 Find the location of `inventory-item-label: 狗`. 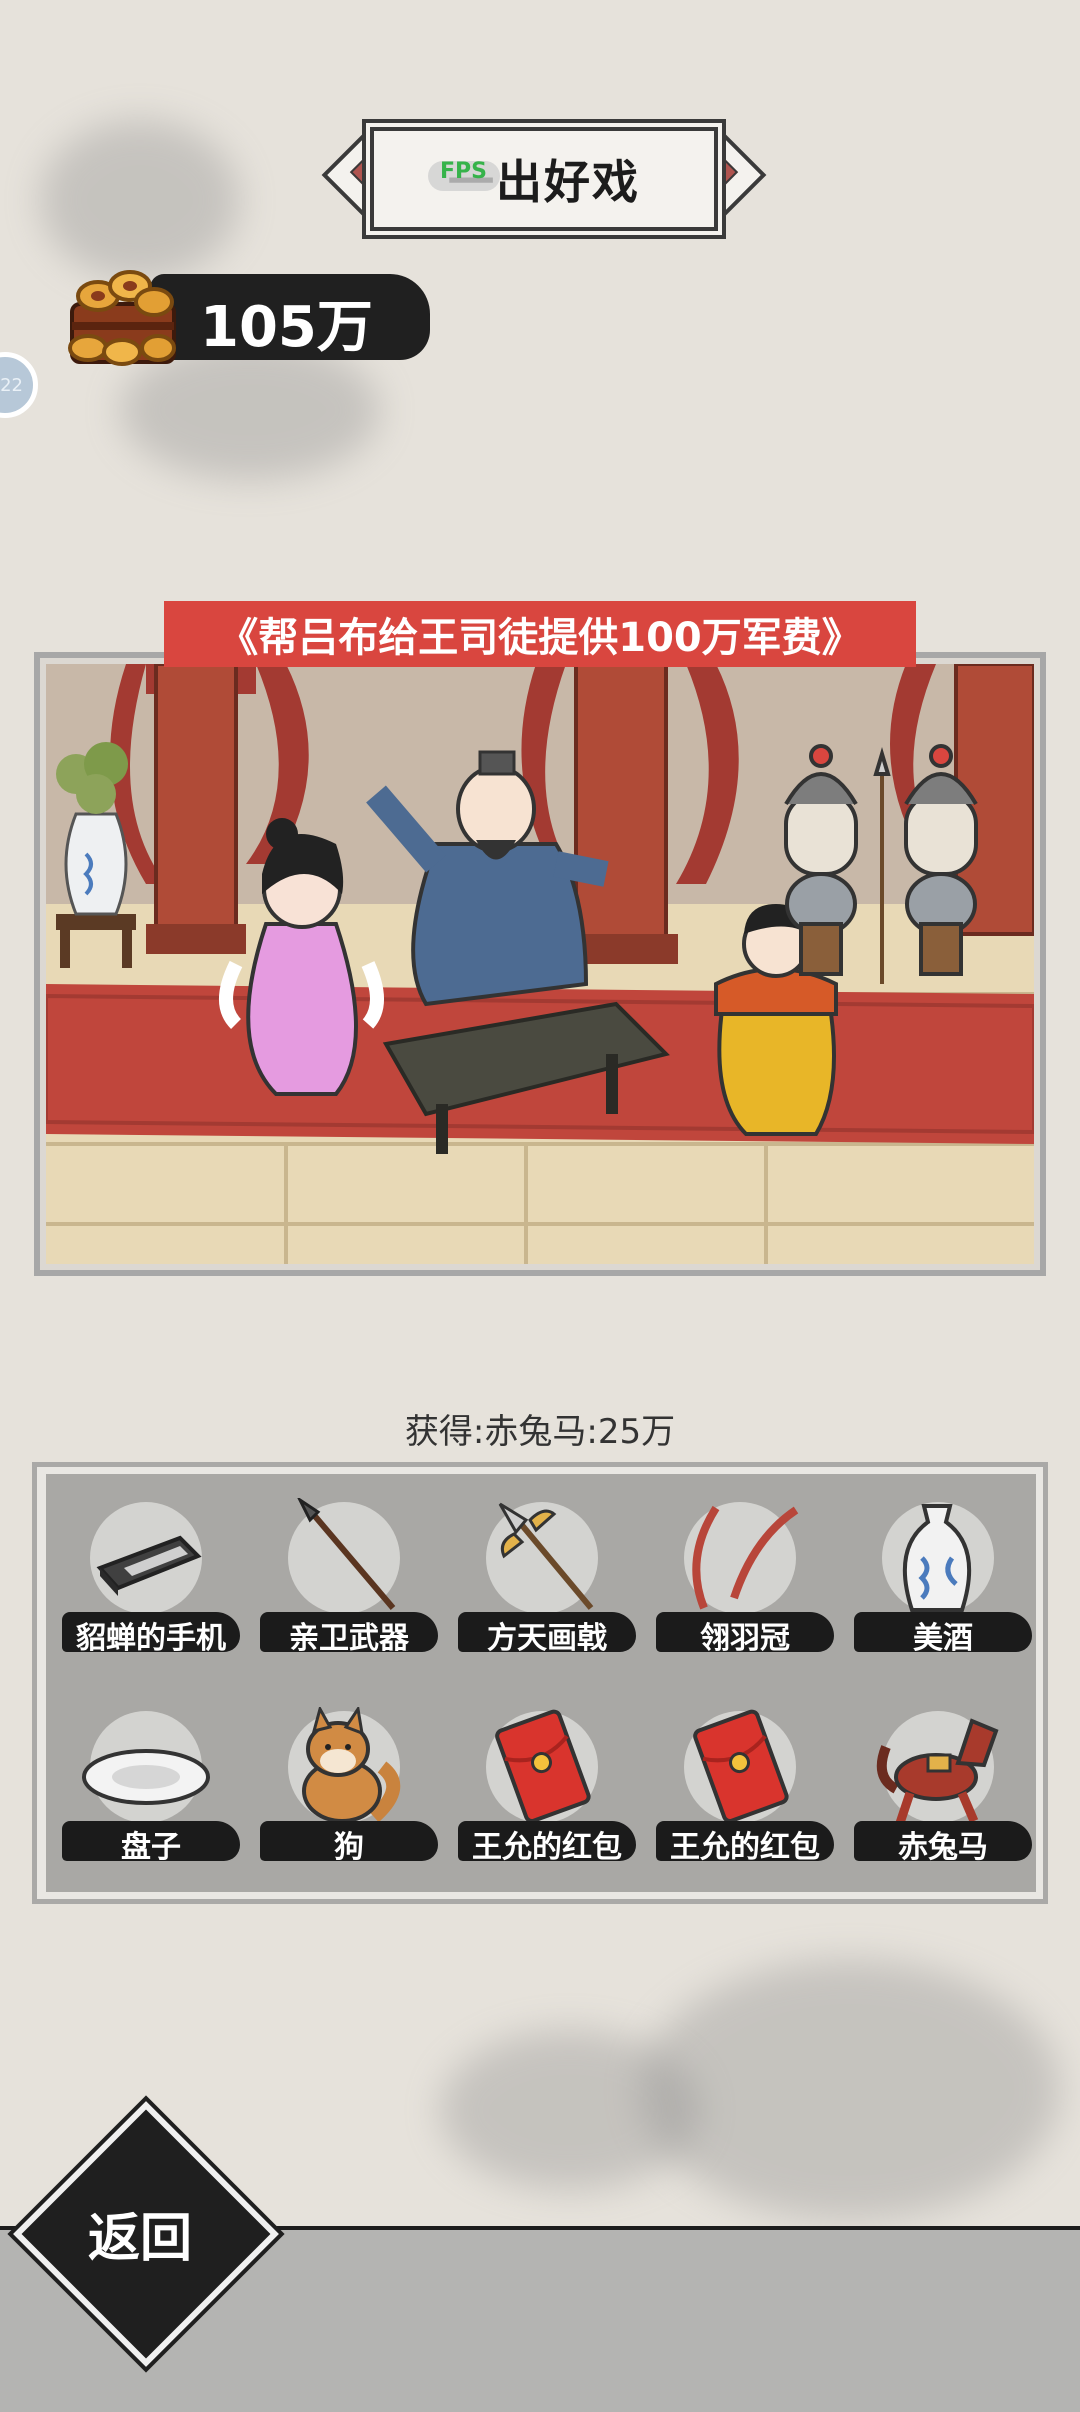

inventory-item-label: 狗 is located at coordinates (349, 1847).